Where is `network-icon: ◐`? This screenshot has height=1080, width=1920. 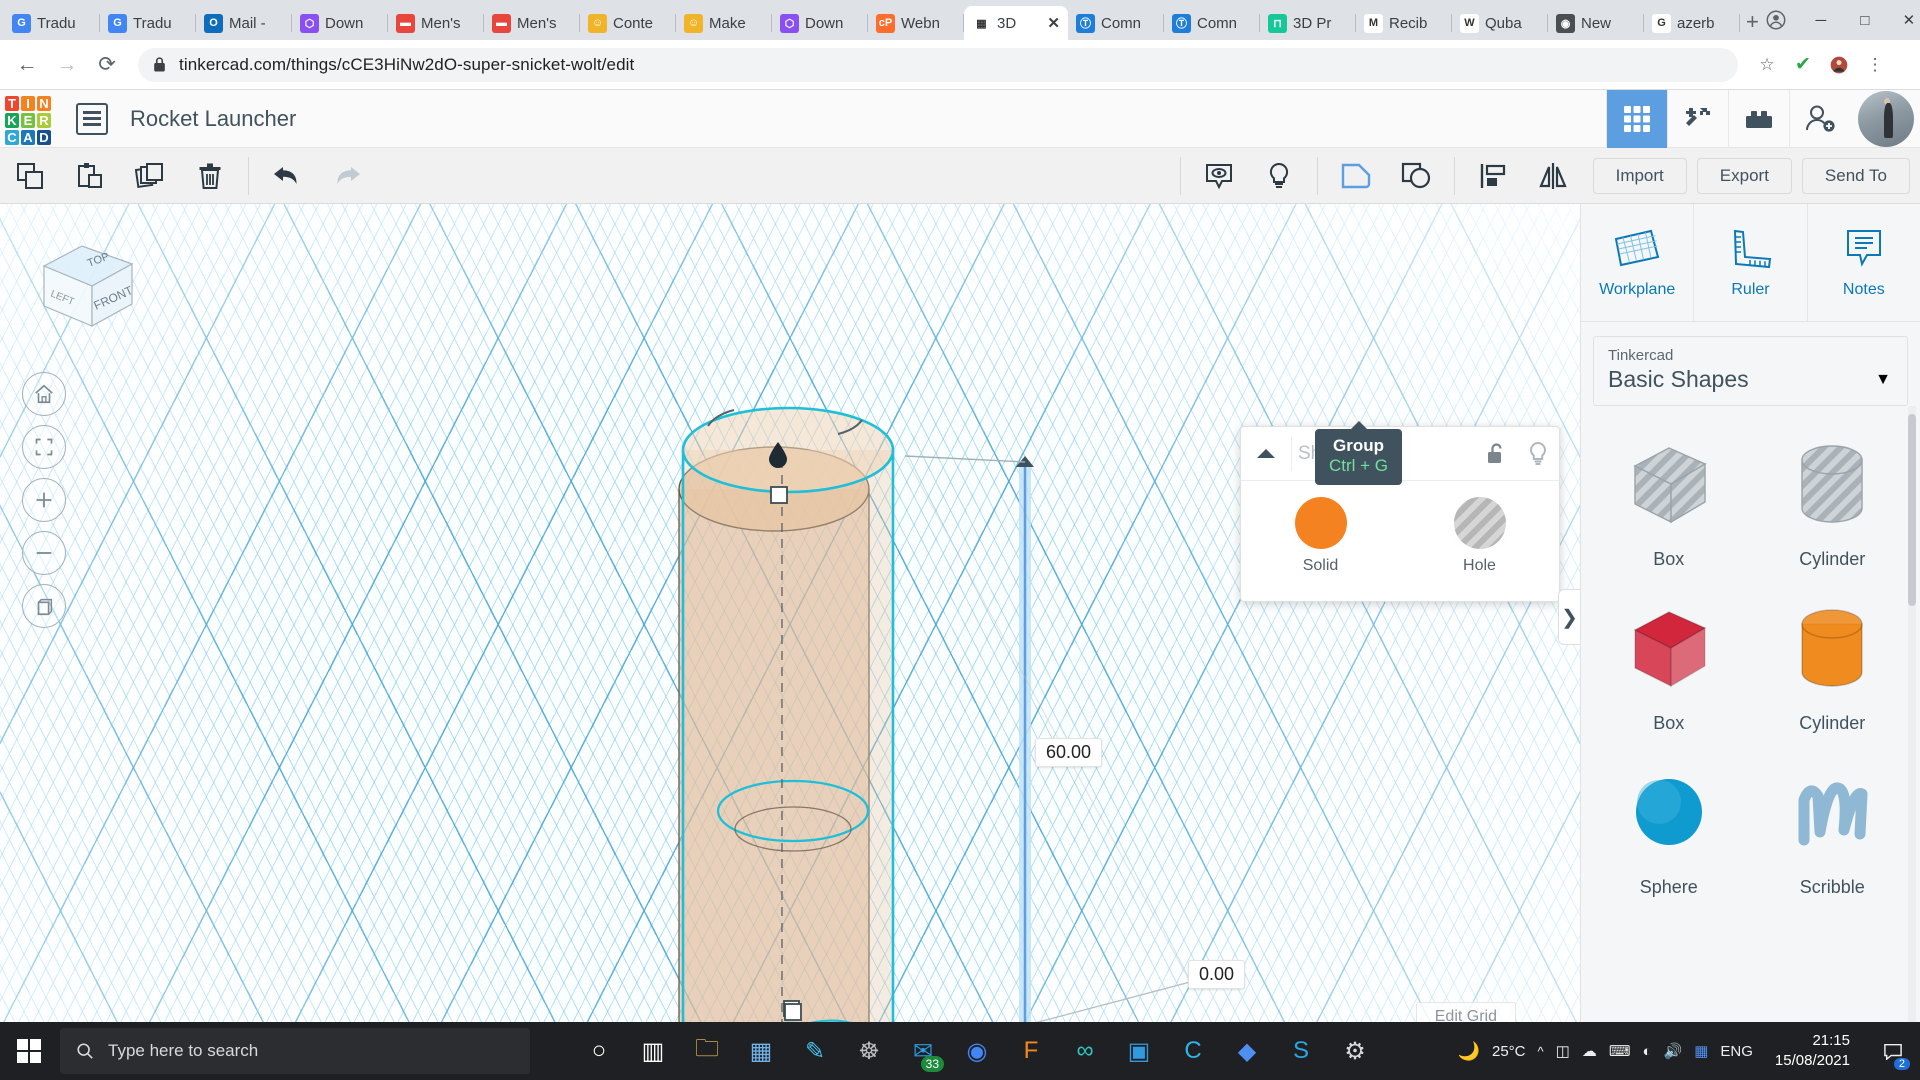
network-icon: ◐ is located at coordinates (1646, 1051).